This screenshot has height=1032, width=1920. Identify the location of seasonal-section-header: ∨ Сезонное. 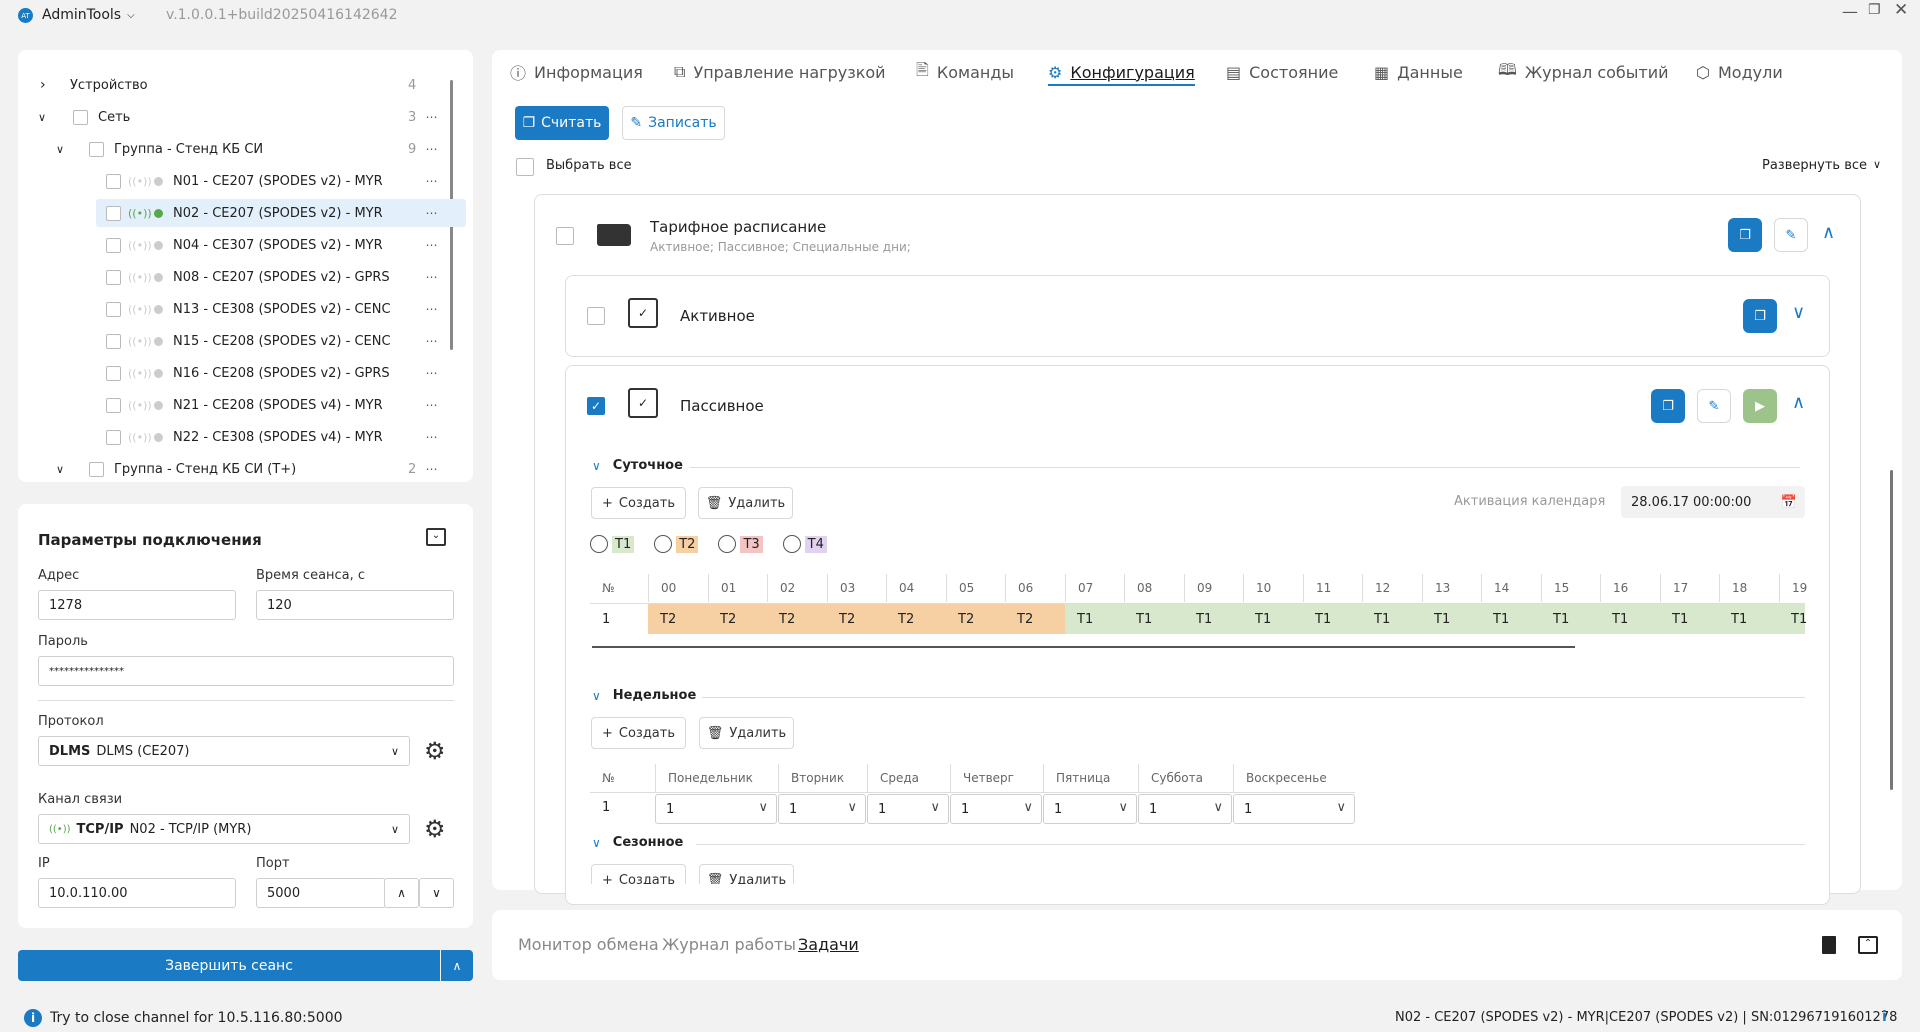
(637, 842).